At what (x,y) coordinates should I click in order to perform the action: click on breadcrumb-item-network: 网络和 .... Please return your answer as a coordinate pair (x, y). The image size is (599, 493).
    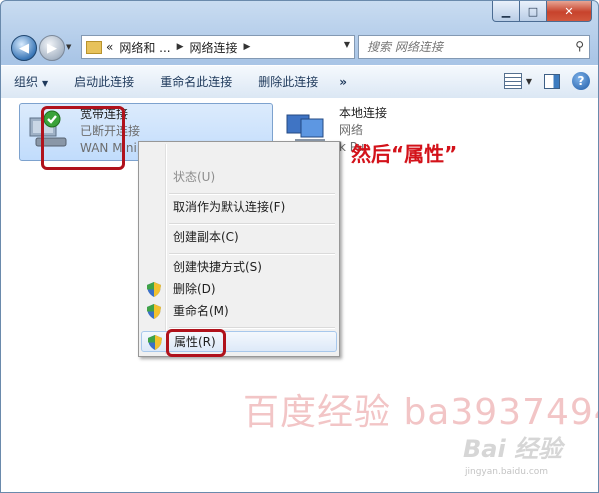
    Looking at the image, I should click on (144, 47).